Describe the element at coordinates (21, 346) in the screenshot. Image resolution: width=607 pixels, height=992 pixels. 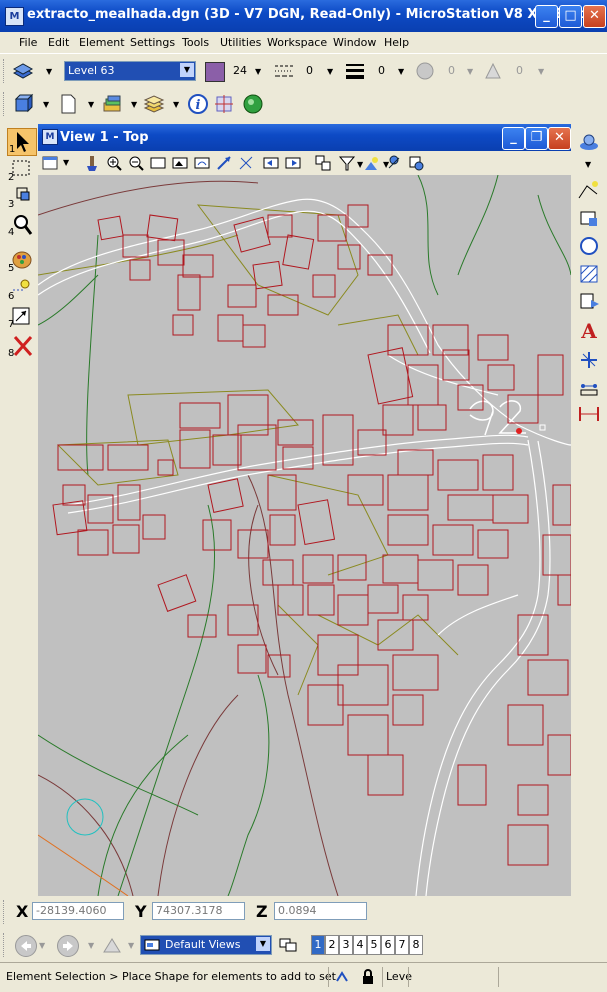
I see `tool-delete: 8` at that location.